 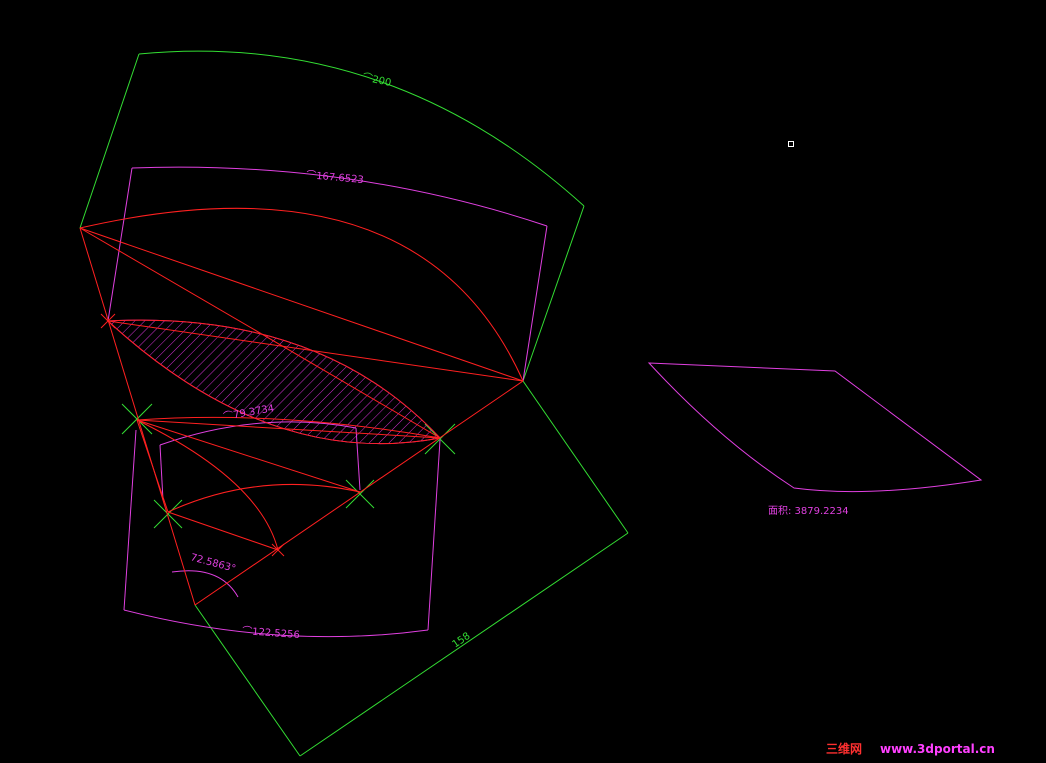 I want to click on watermark-url: www.3dportal.cn, so click(x=937, y=749).